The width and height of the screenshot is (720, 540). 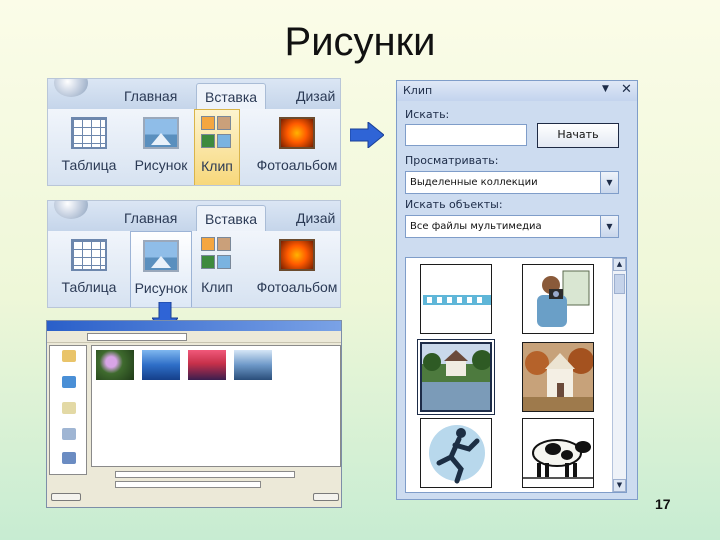 I want to click on search-label: Искать:, so click(x=427, y=114).